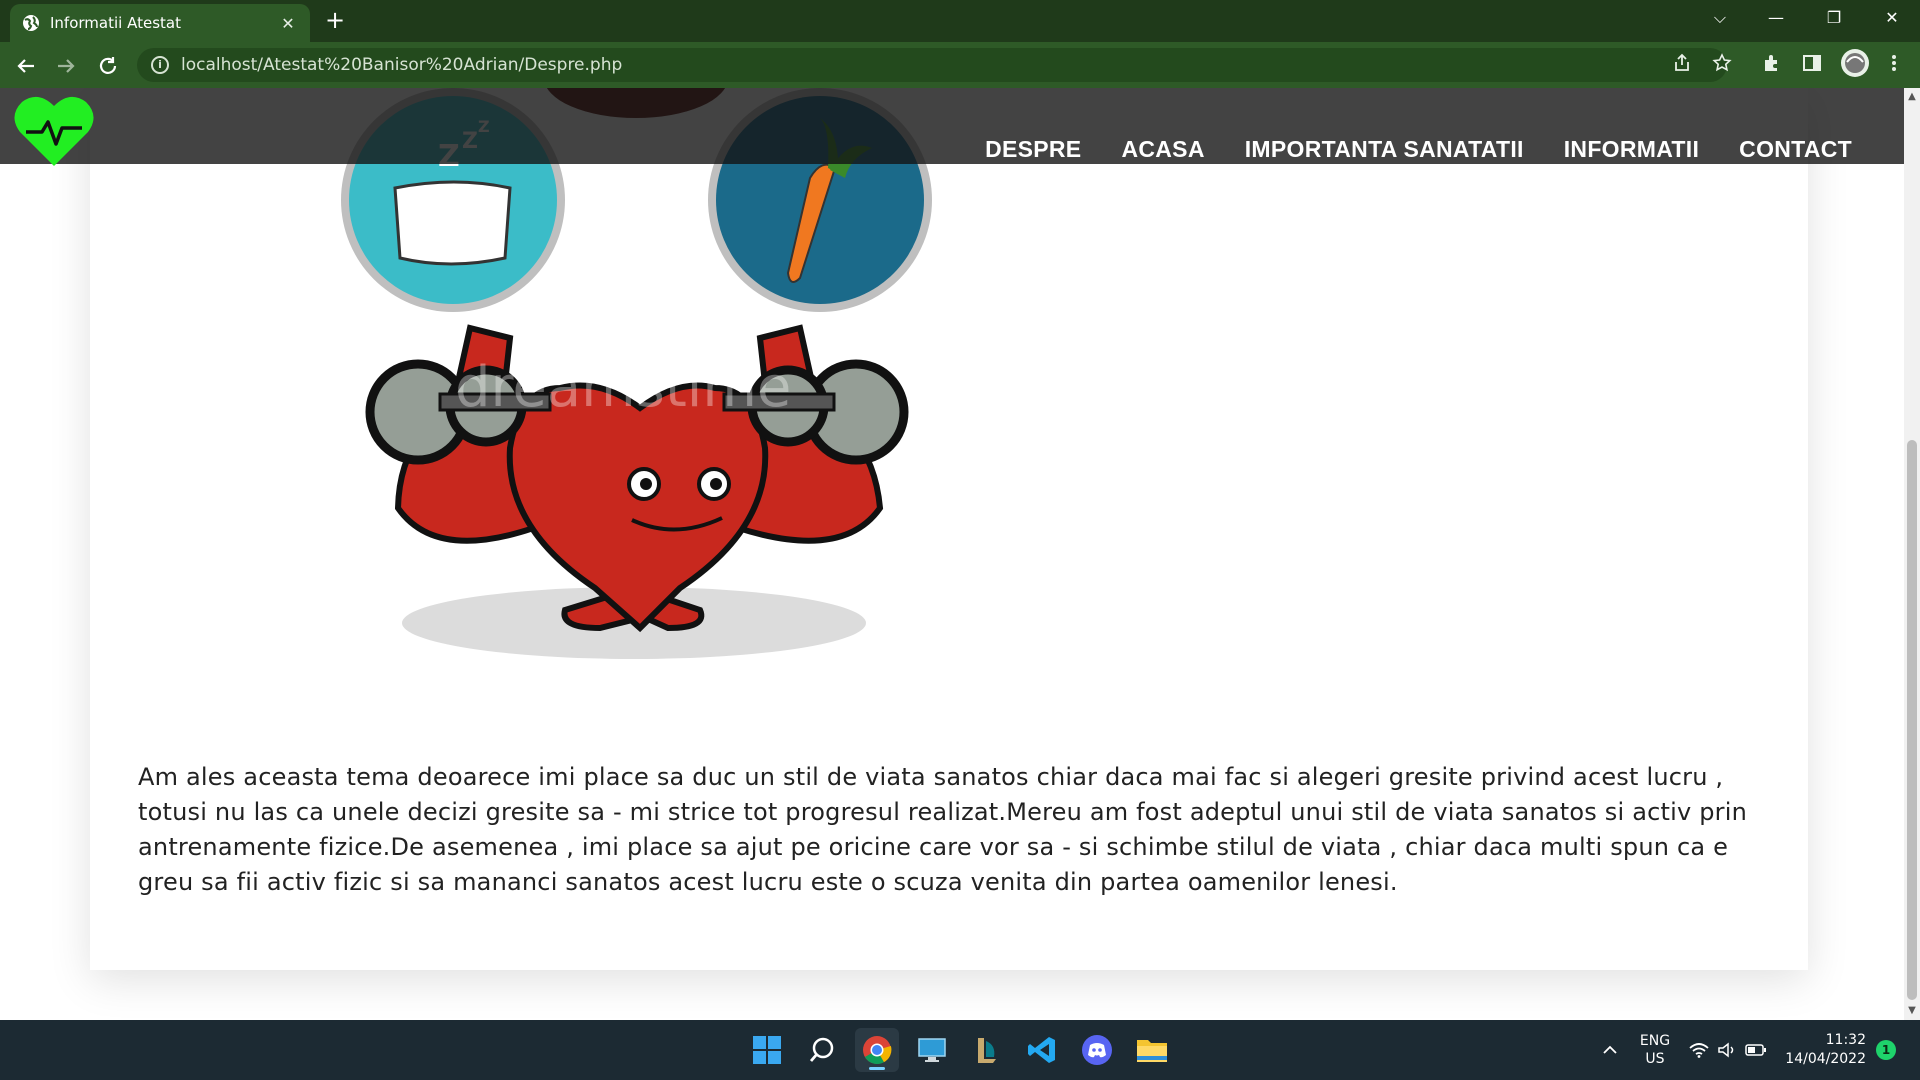  Describe the element at coordinates (66, 66) in the screenshot. I see `forward-icon` at that location.